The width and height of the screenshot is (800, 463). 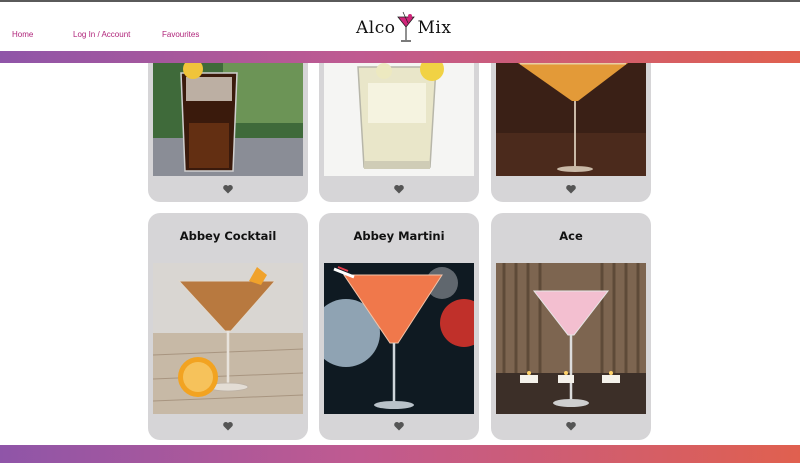 What do you see at coordinates (101, 34) in the screenshot?
I see `nav-login-account-link: Log In / Account` at bounding box center [101, 34].